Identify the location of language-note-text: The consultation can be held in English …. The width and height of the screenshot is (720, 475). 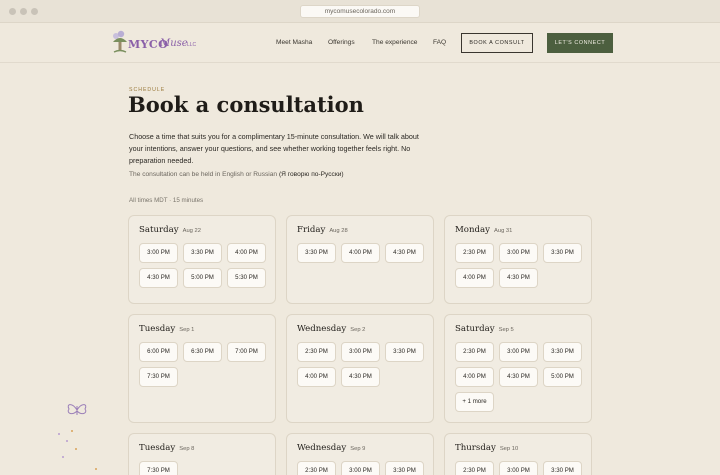
(203, 174).